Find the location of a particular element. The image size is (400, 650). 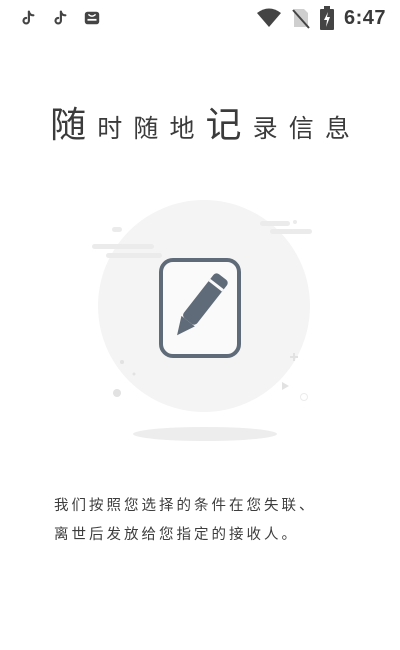

description-line: 我们按照您选择的条件在您失联、 is located at coordinates (185, 506).